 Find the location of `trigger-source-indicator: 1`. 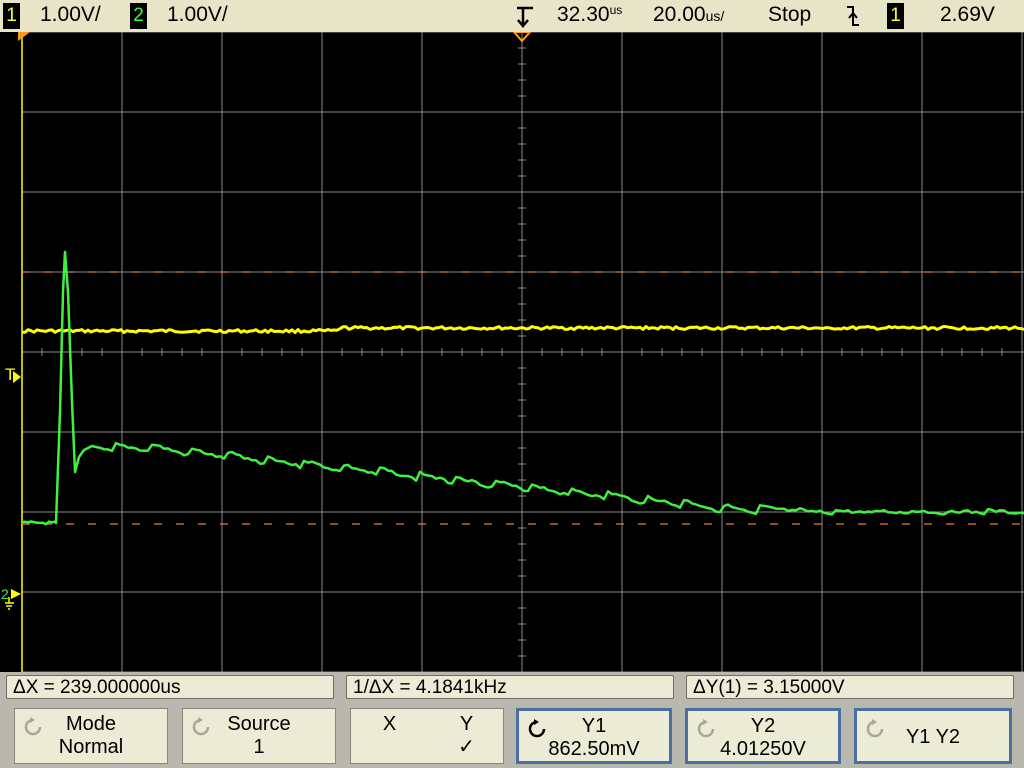

trigger-source-indicator: 1 is located at coordinates (895, 16).